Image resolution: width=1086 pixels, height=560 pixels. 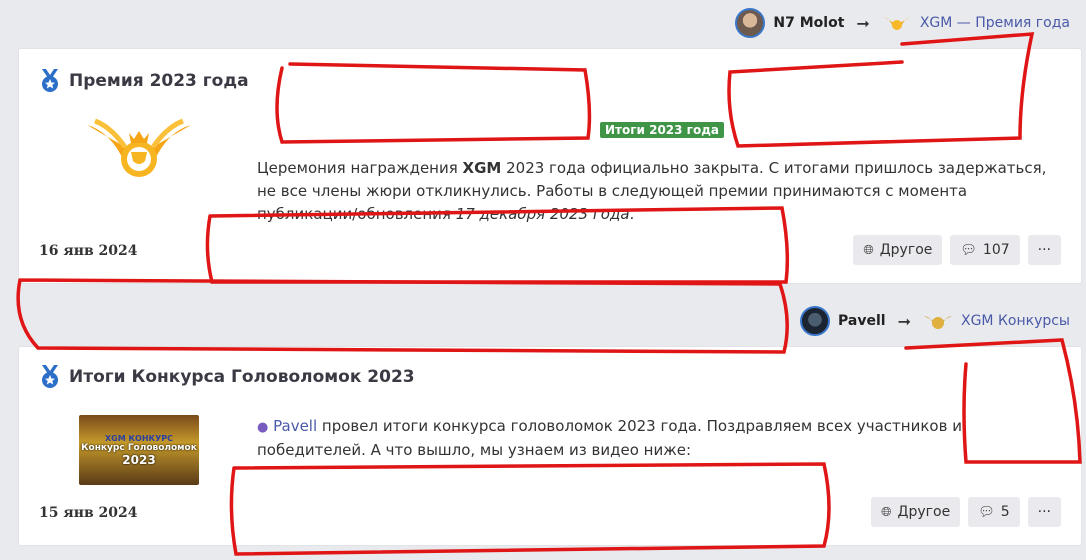 What do you see at coordinates (263, 427) in the screenshot?
I see `user-icon: ●` at bounding box center [263, 427].